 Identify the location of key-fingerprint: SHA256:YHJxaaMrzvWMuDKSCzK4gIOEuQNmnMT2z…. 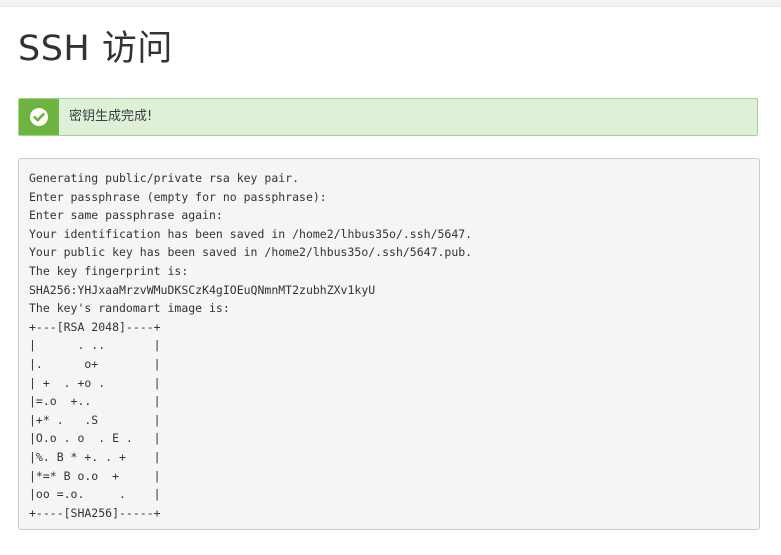
(202, 289).